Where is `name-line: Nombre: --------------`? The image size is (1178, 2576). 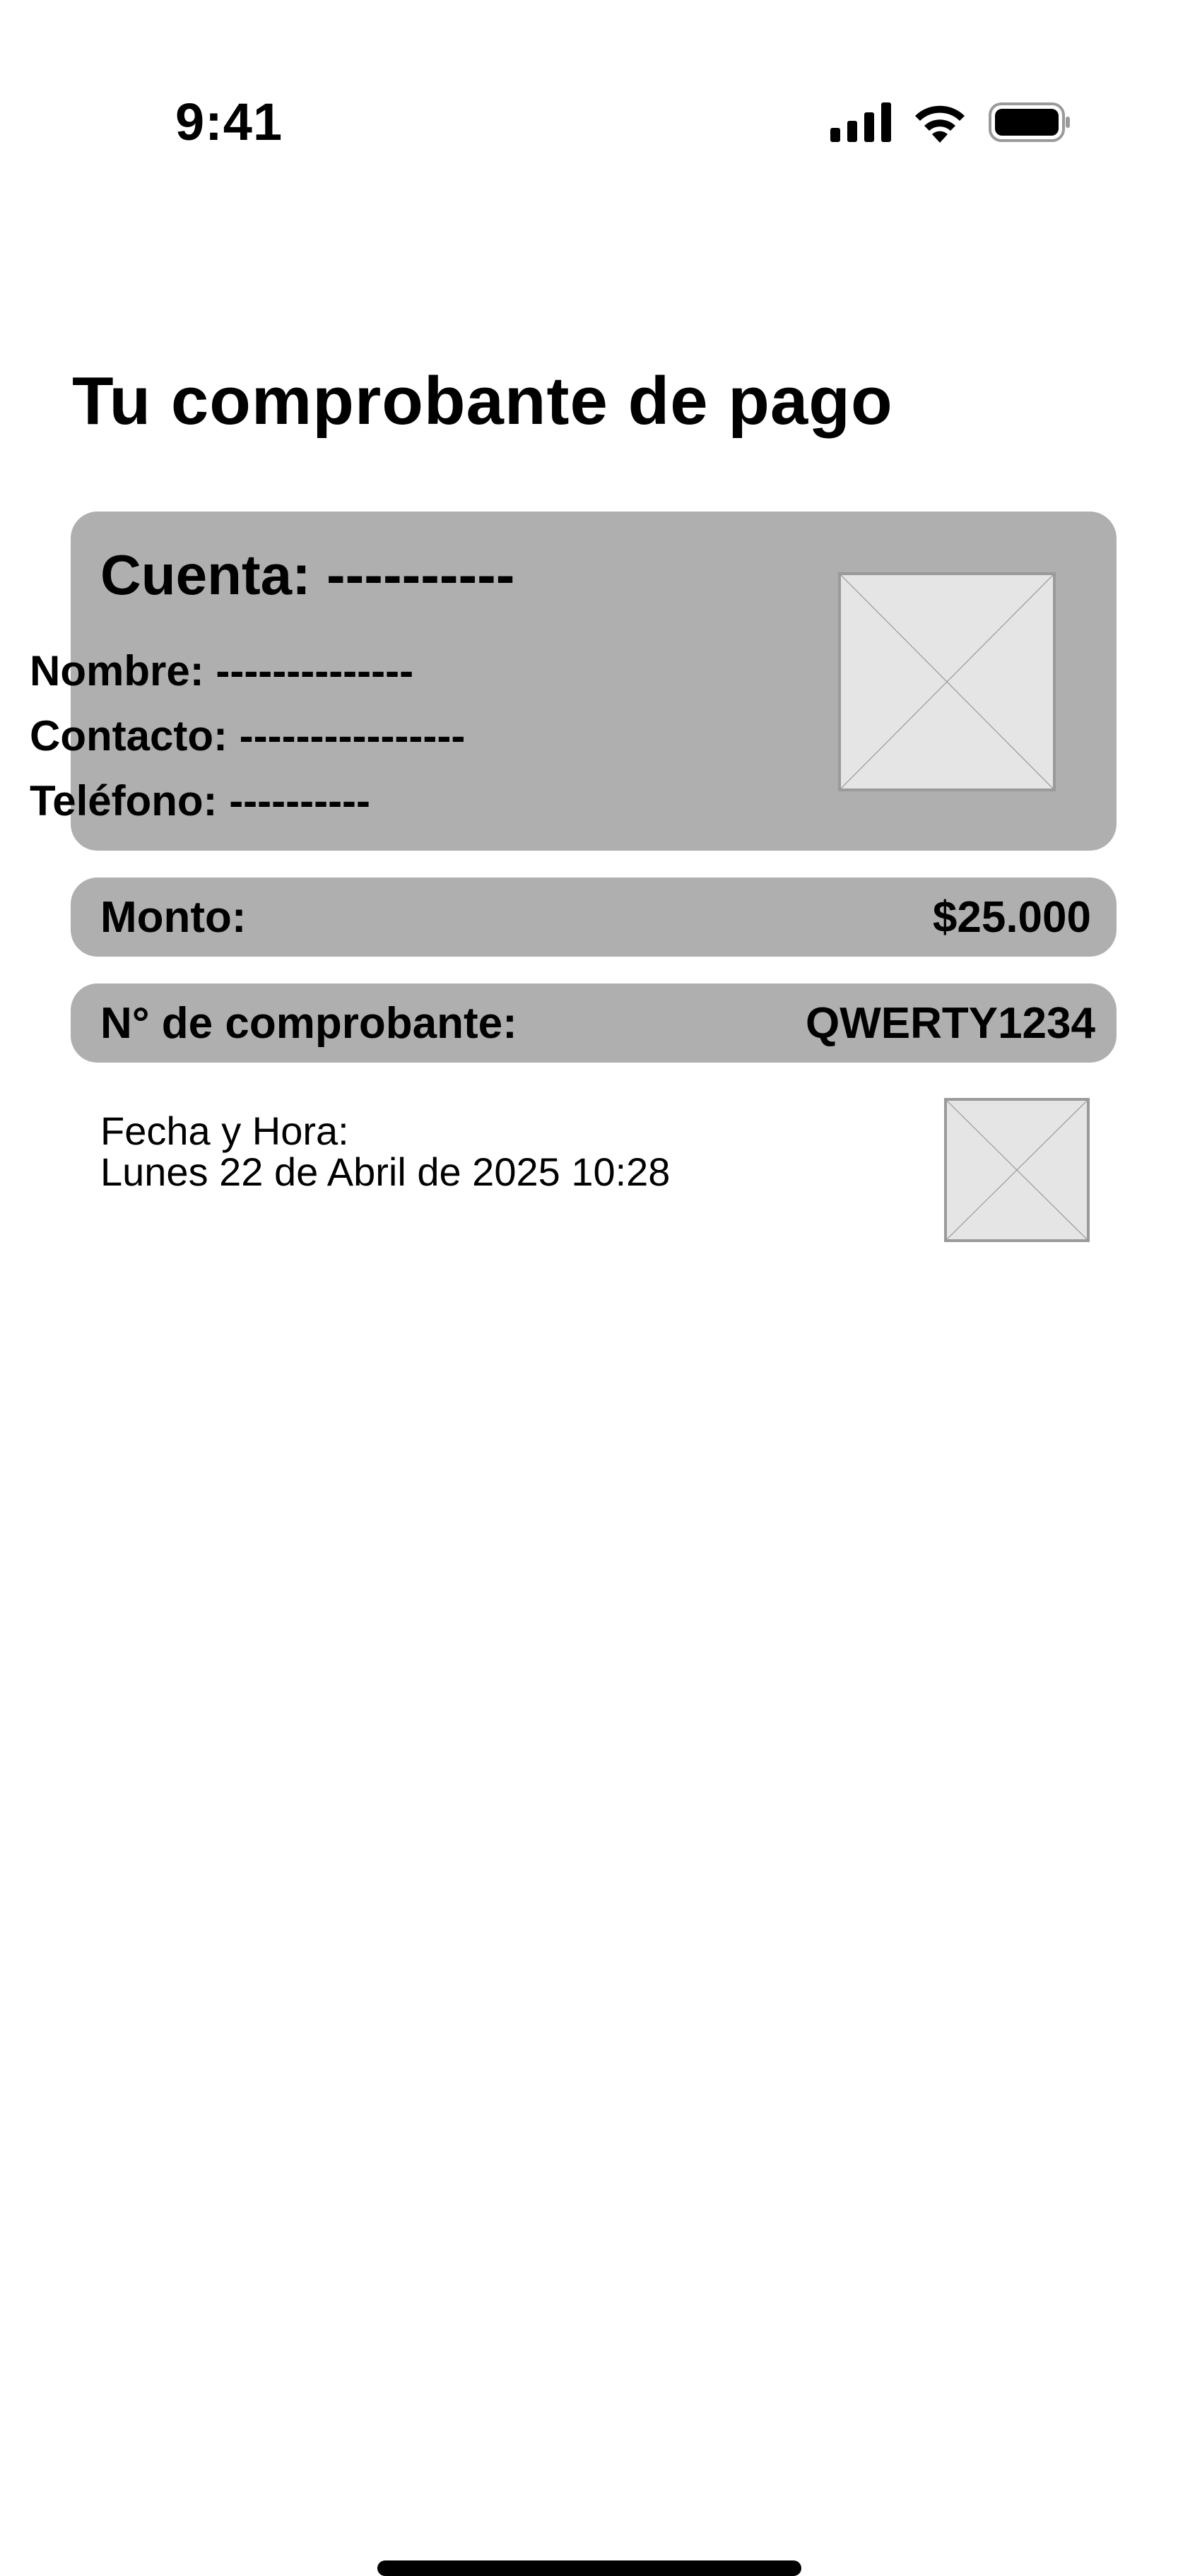 name-line: Nombre: -------------- is located at coordinates (222, 671).